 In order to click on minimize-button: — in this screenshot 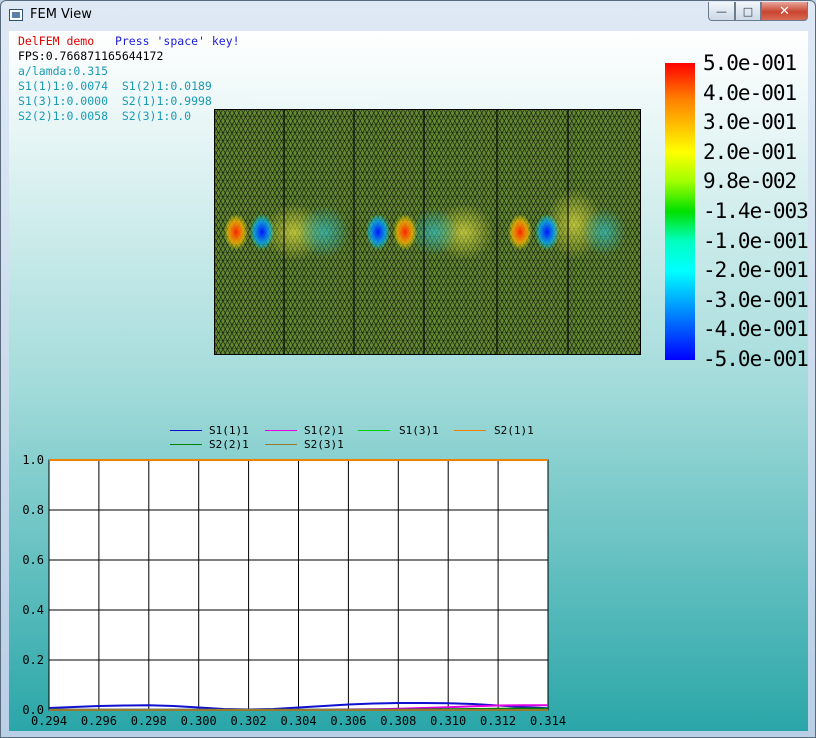, I will do `click(721, 11)`.